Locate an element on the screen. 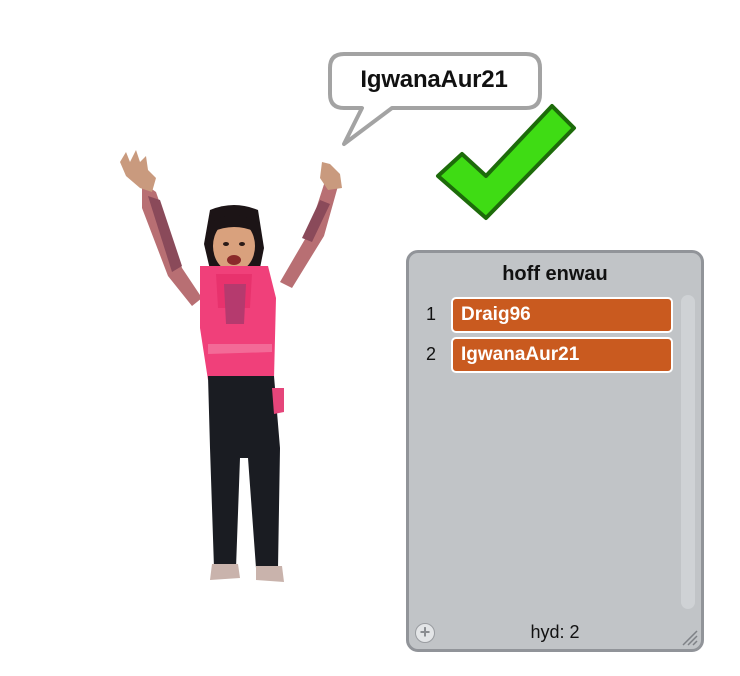 The height and width of the screenshot is (676, 740). list-title: hoff enwau is located at coordinates (555, 274).